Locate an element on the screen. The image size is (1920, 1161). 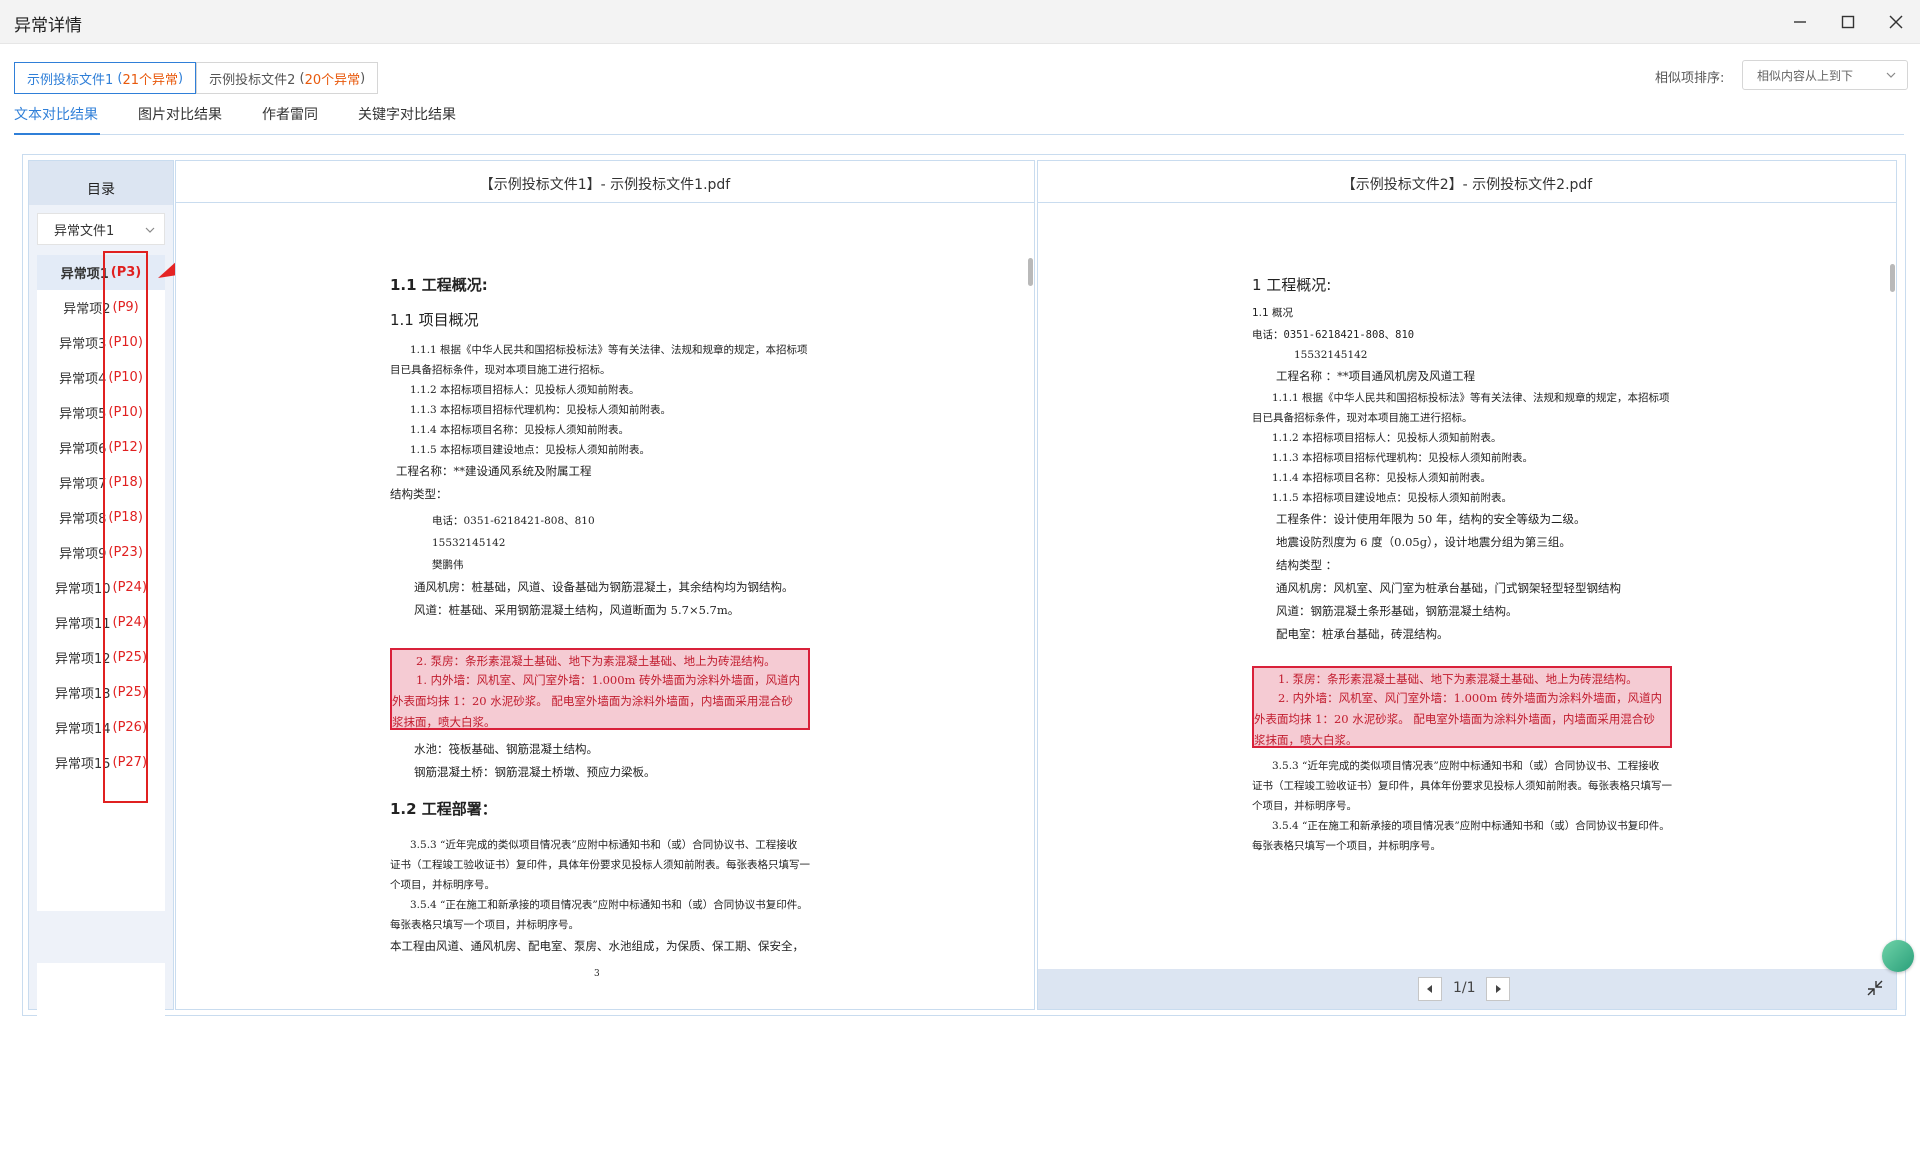
doc-line: 结构类型 ： is located at coordinates (1307, 565).